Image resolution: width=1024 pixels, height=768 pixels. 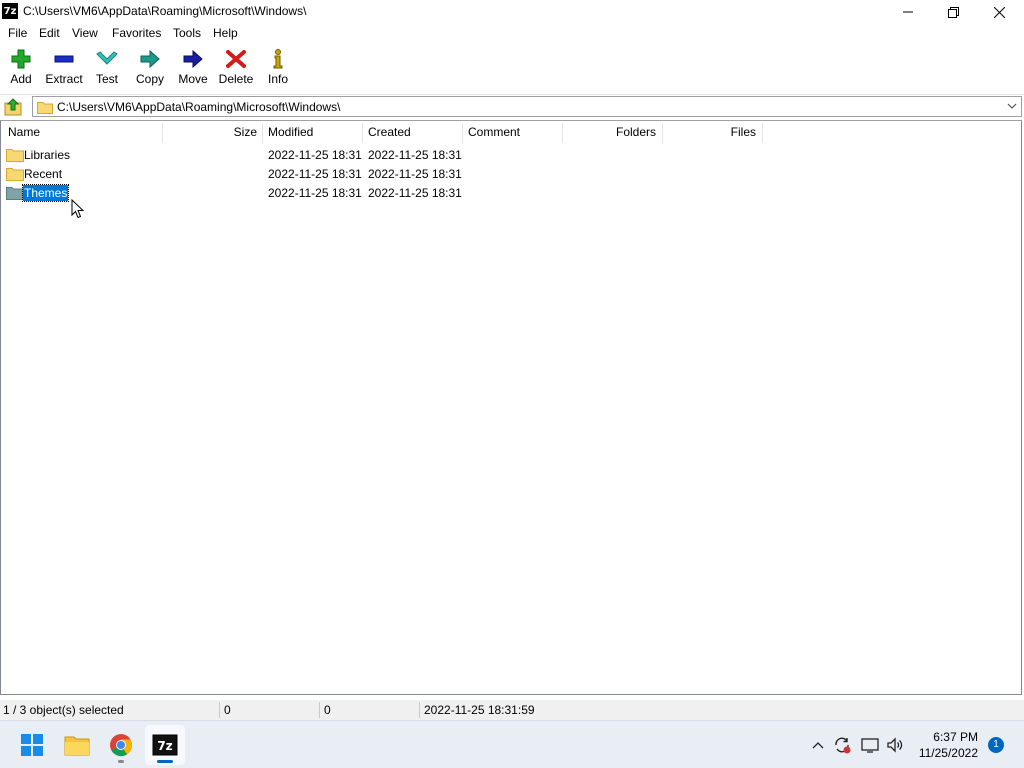 I want to click on menu-help: Help, so click(x=225, y=33).